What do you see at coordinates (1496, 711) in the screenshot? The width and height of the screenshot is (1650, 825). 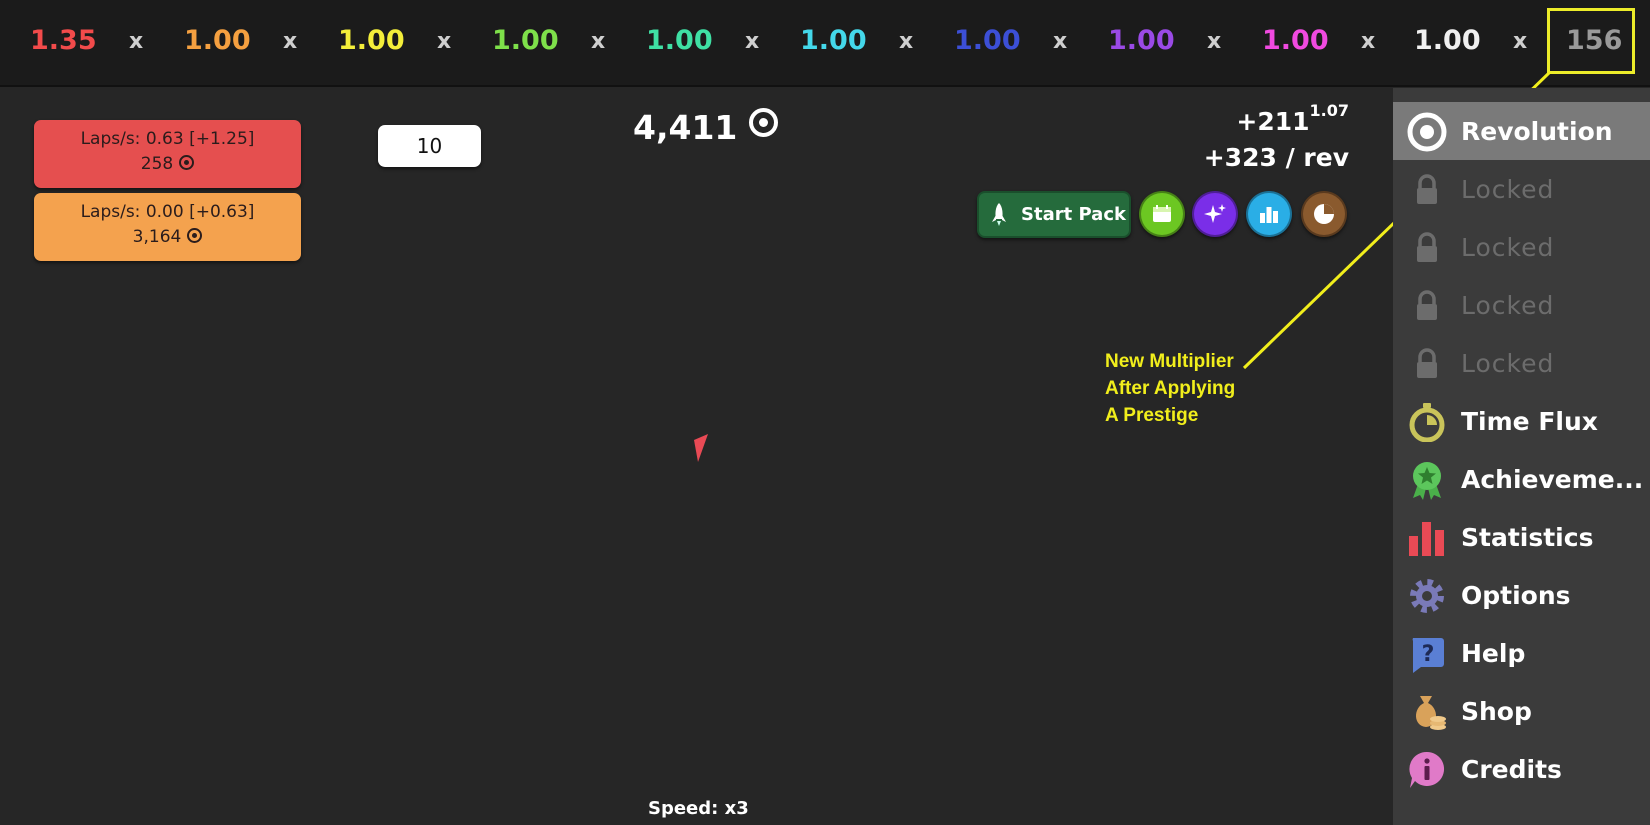 I see `sidebar-item-label: Shop` at bounding box center [1496, 711].